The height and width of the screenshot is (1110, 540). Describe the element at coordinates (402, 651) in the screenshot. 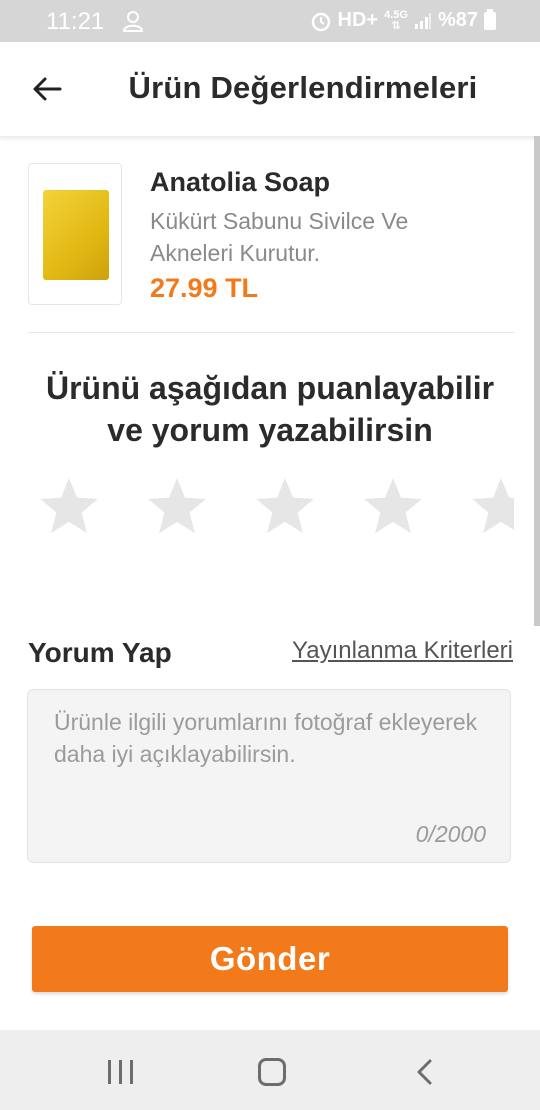

I see `publishing-criteria-link: Yayınlanma Kriterleri` at that location.